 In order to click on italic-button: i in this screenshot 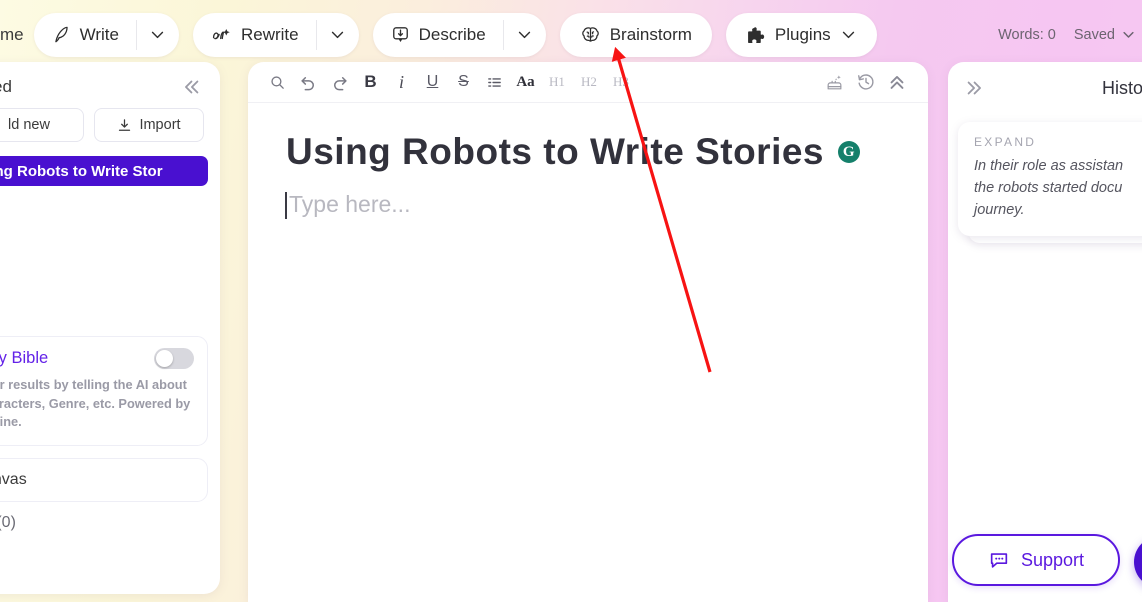, I will do `click(401, 82)`.